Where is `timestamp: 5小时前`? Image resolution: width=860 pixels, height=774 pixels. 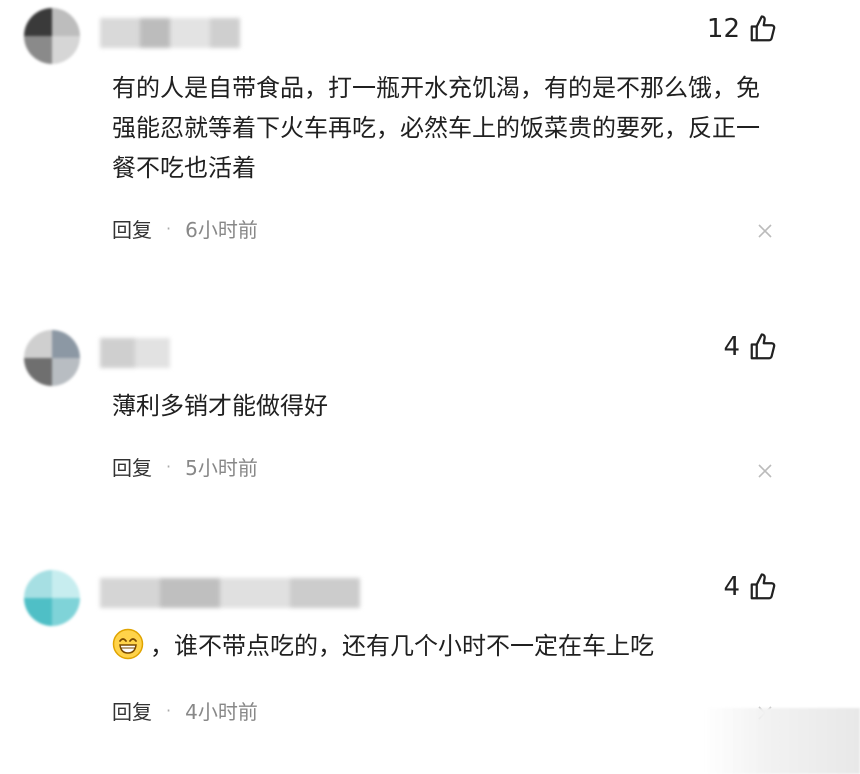
timestamp: 5小时前 is located at coordinates (221, 468).